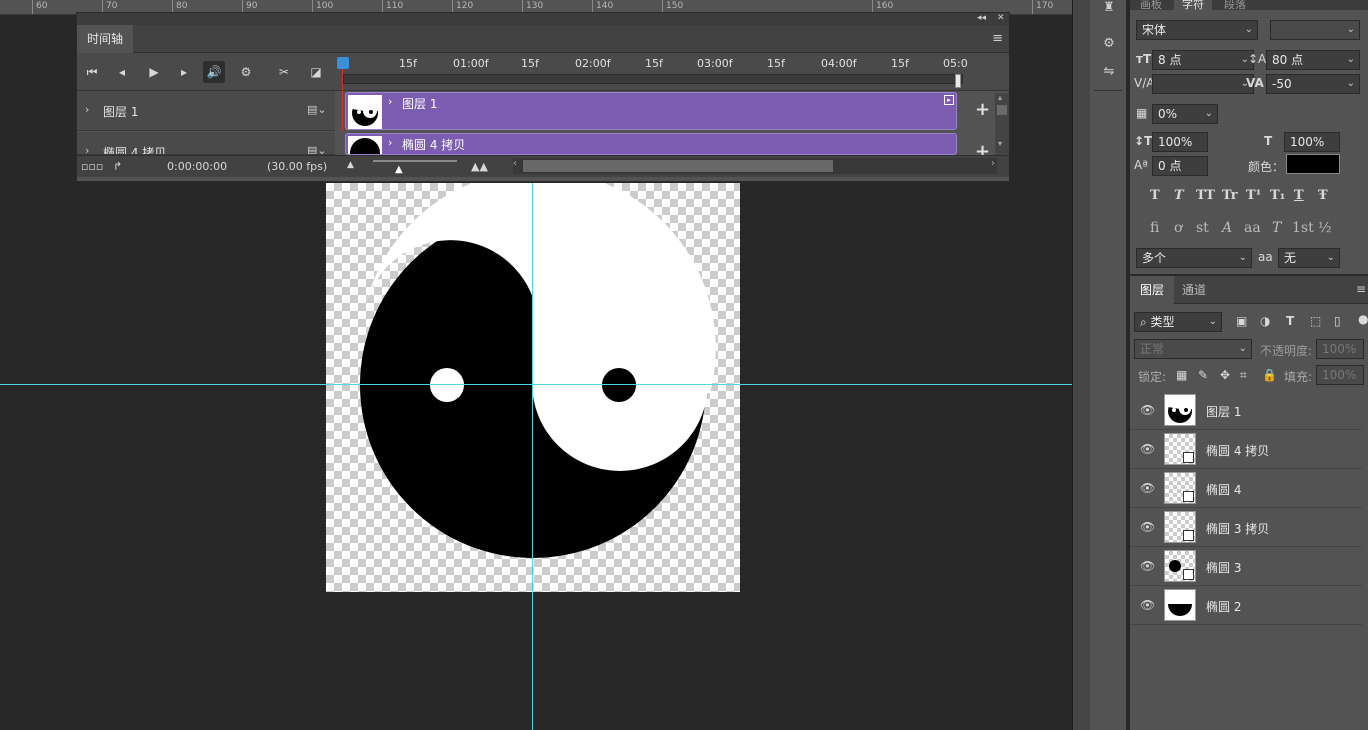  Describe the element at coordinates (1155, 195) in the screenshot. I see `faux-bold-button: T` at that location.